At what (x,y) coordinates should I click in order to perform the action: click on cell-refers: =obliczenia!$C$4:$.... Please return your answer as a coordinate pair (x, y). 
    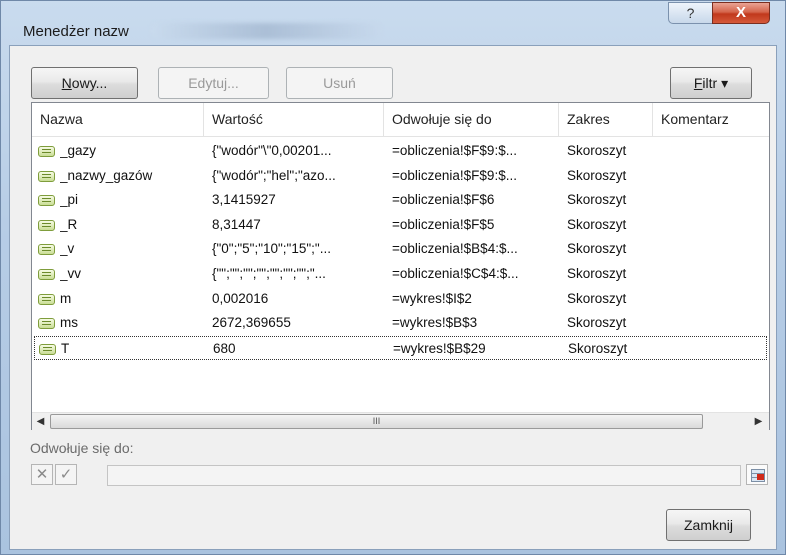
    Looking at the image, I should click on (455, 273).